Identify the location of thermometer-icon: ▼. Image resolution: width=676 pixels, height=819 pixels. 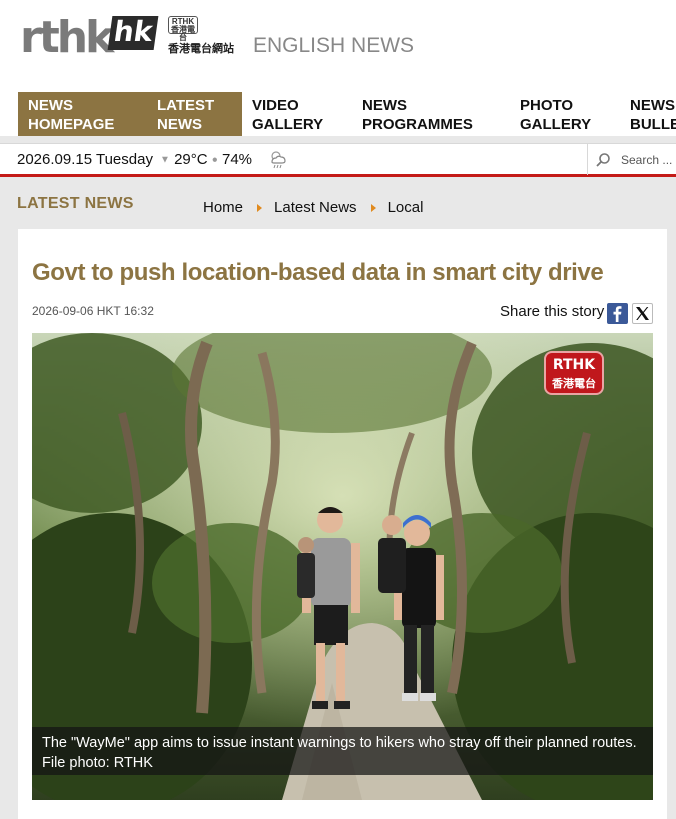
(165, 160).